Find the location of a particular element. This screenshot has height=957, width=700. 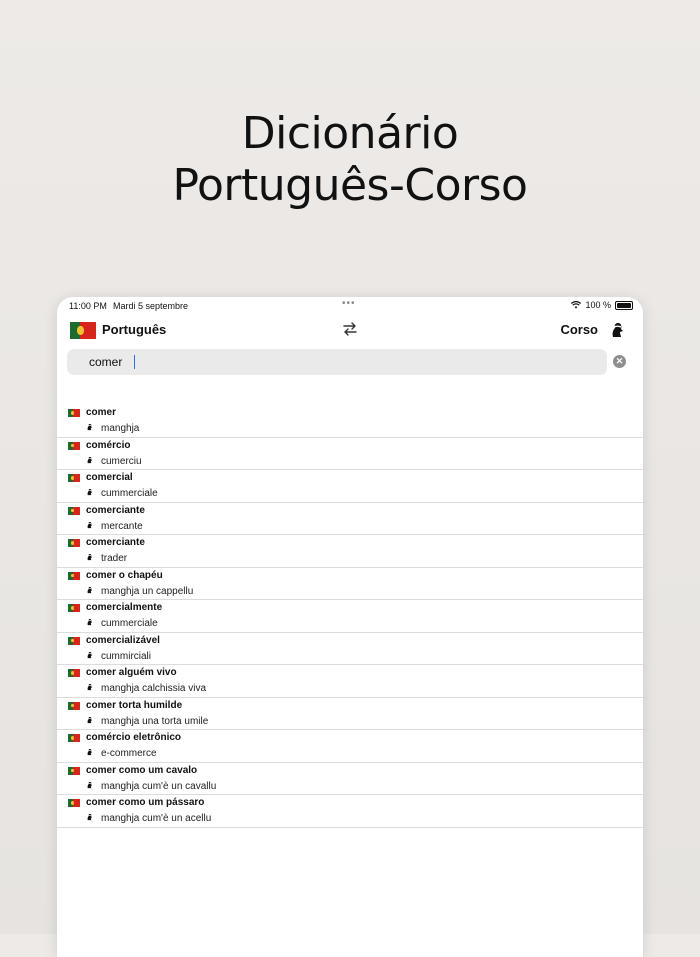

result-translation: manghja un cappellu is located at coordinates (147, 591).